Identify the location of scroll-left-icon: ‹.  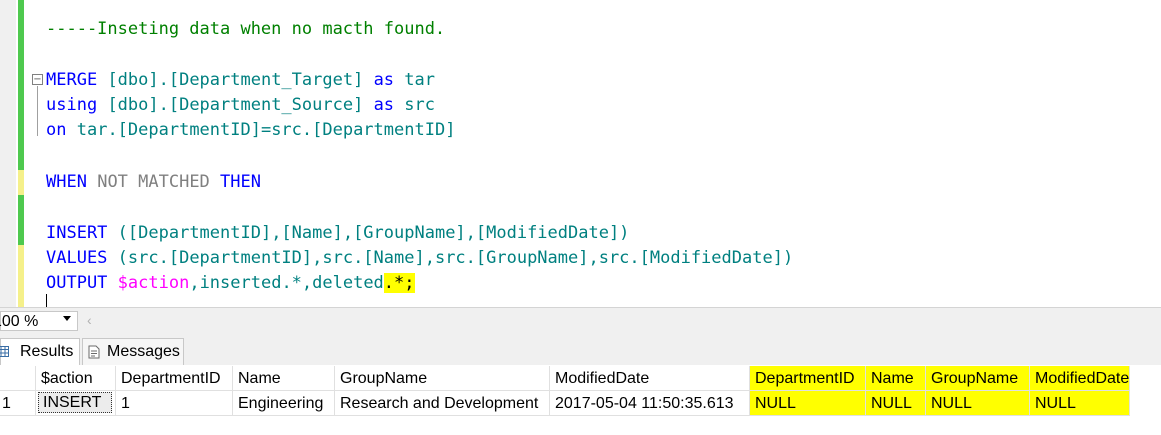
(89, 320).